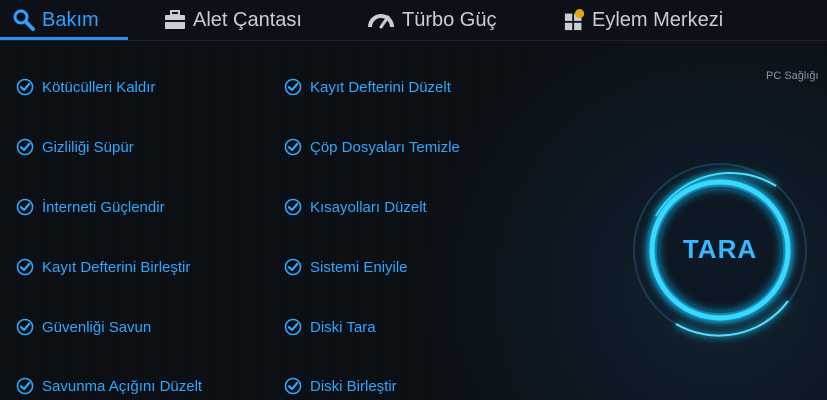 The height and width of the screenshot is (400, 827). I want to click on option-label: Kötücülleri Kaldır, so click(99, 87).